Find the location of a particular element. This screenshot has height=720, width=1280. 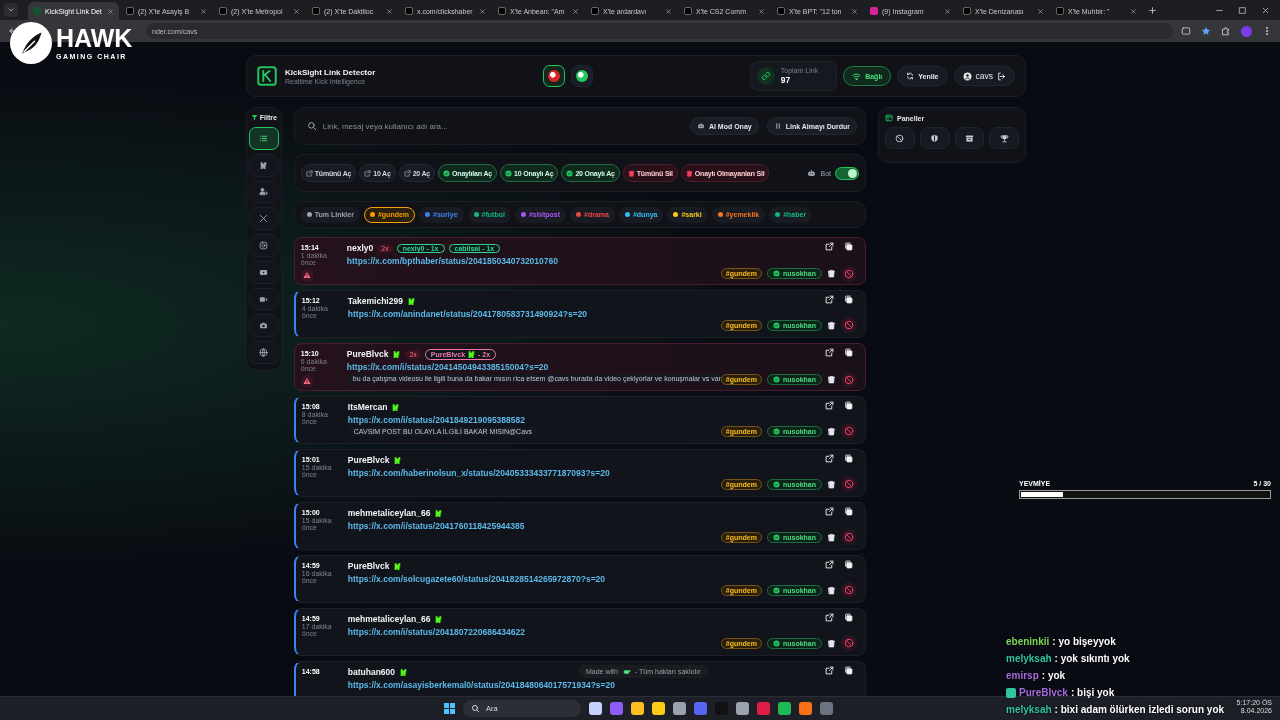

bot-toggle is located at coordinates (847, 173).